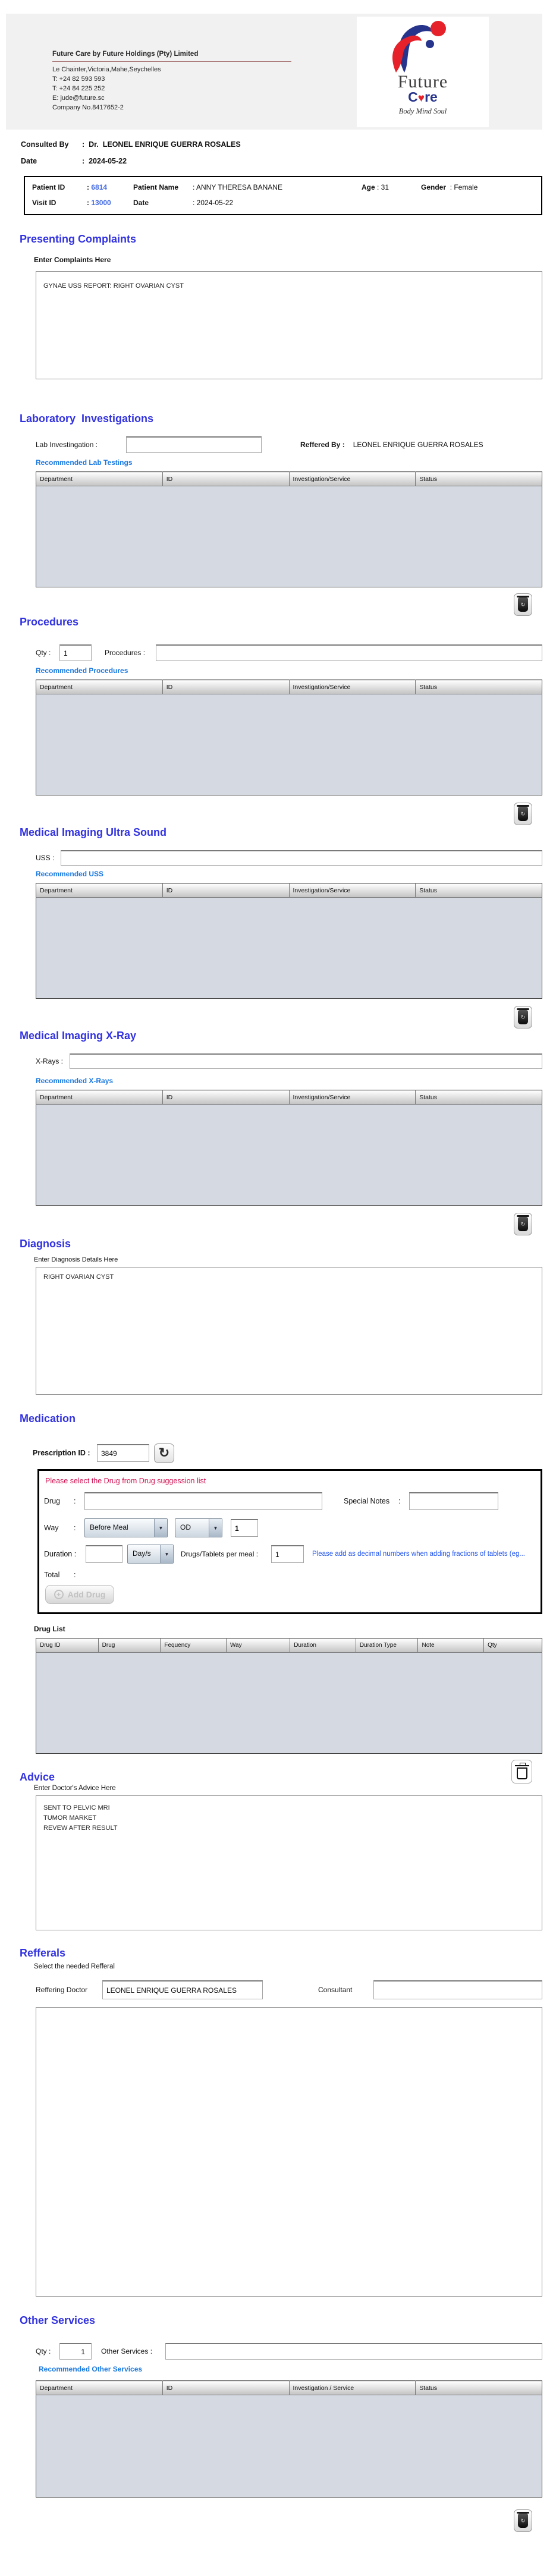 Image resolution: width=553 pixels, height=2576 pixels. I want to click on uss-title: Medical Imaging Ultra Sound, so click(93, 832).